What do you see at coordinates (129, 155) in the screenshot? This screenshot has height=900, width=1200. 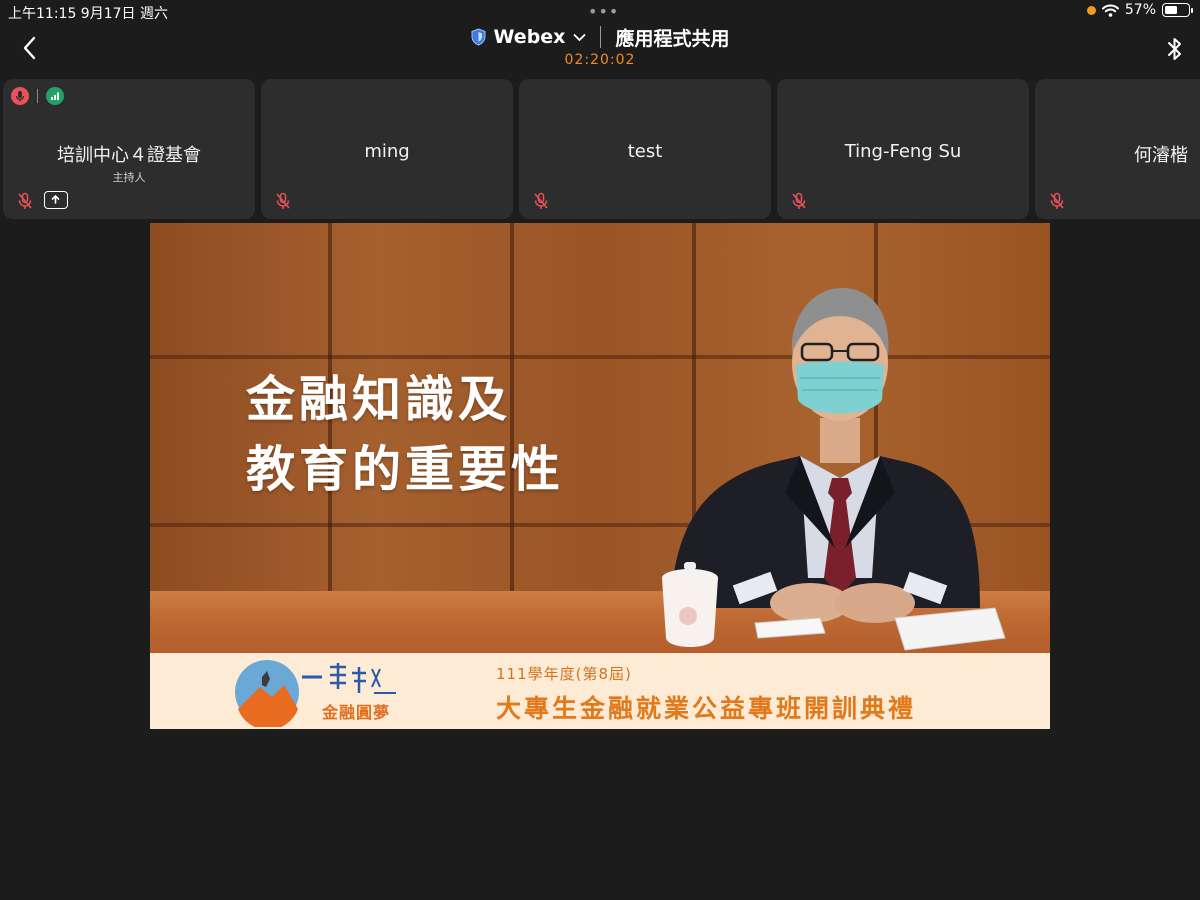 I see `participant-name: 培訓中心４證基會` at bounding box center [129, 155].